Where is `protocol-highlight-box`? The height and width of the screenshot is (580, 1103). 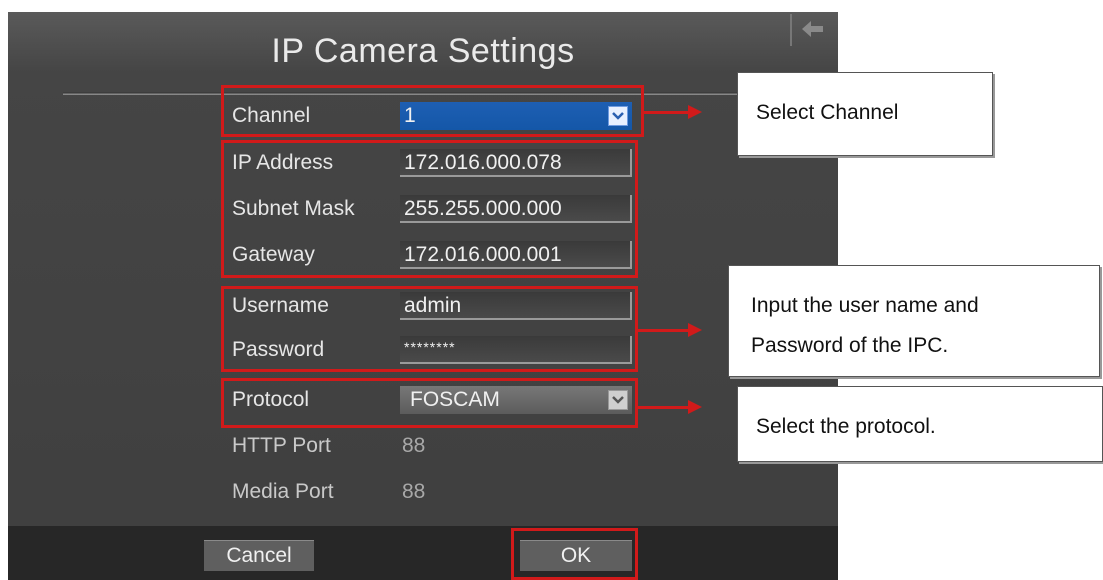
protocol-highlight-box is located at coordinates (429, 403).